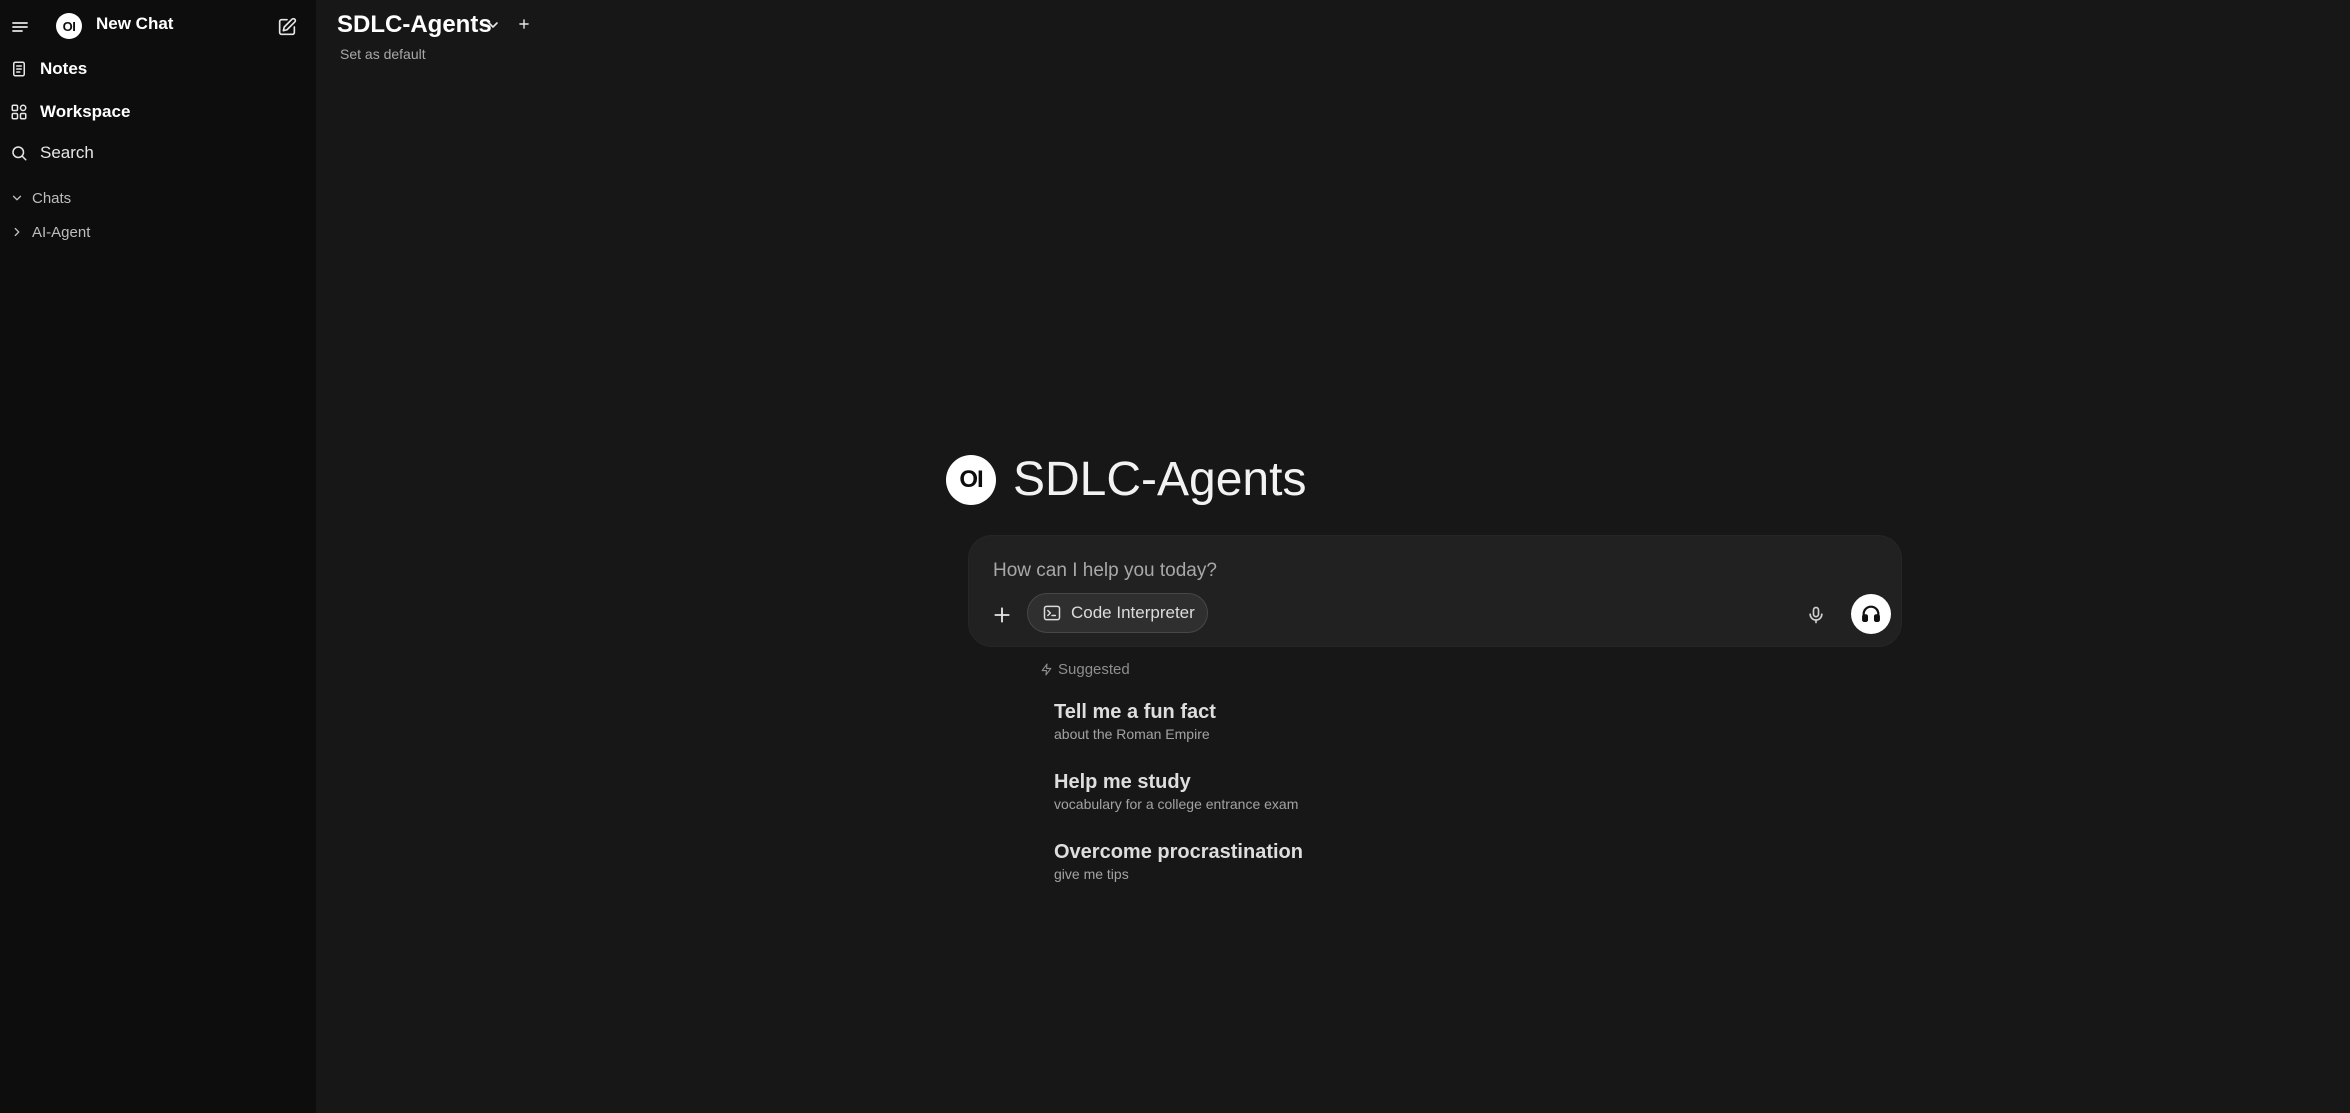 Image resolution: width=2350 pixels, height=1113 pixels. What do you see at coordinates (19, 153) in the screenshot?
I see `search-icon` at bounding box center [19, 153].